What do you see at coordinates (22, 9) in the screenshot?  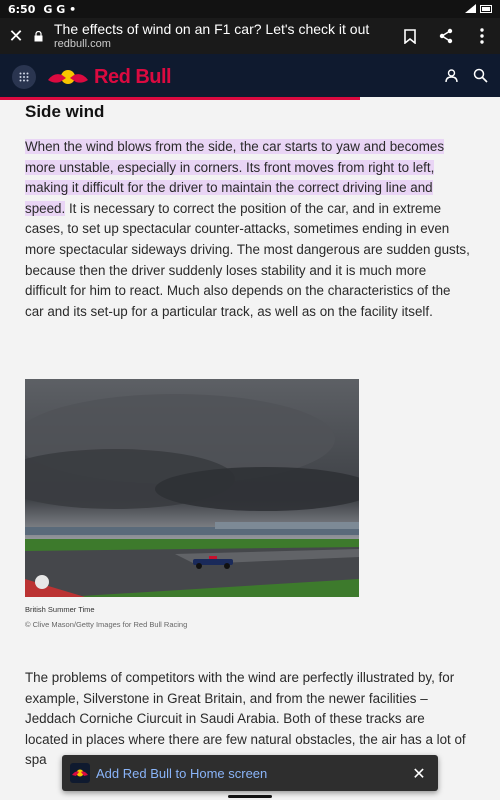 I see `status-time: 6:50` at bounding box center [22, 9].